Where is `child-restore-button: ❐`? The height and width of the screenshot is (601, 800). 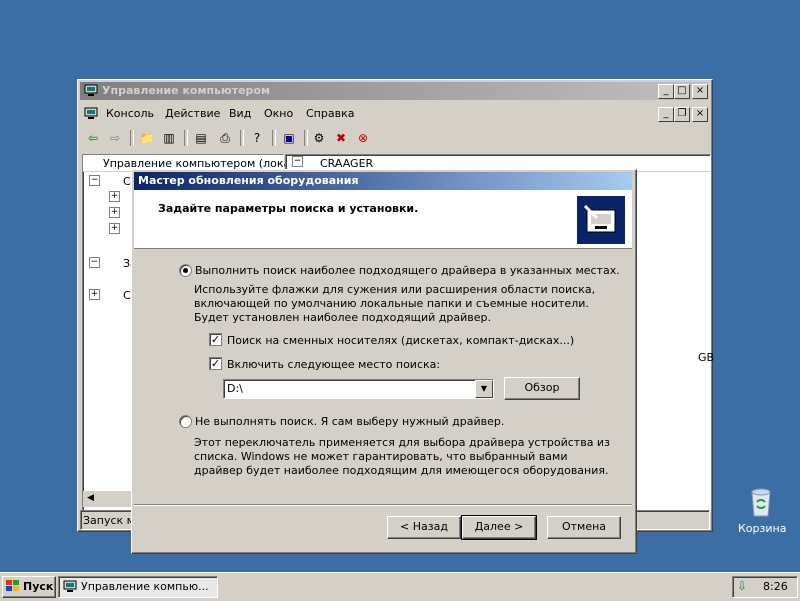
child-restore-button: ❐ is located at coordinates (682, 114).